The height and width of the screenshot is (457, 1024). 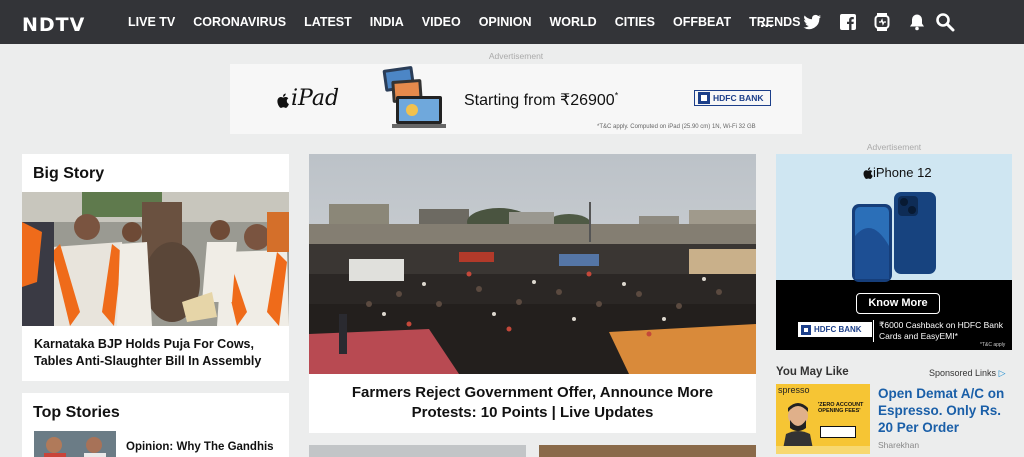 What do you see at coordinates (1002, 373) in the screenshot?
I see `adchoices-icon: ▷` at bounding box center [1002, 373].